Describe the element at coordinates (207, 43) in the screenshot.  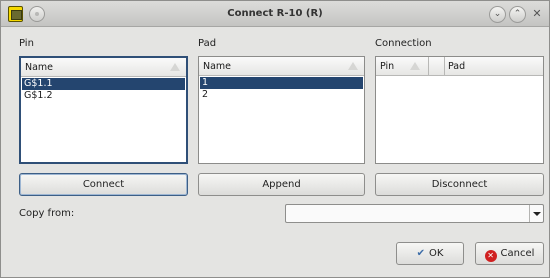
I see `pad-label: Pad` at that location.